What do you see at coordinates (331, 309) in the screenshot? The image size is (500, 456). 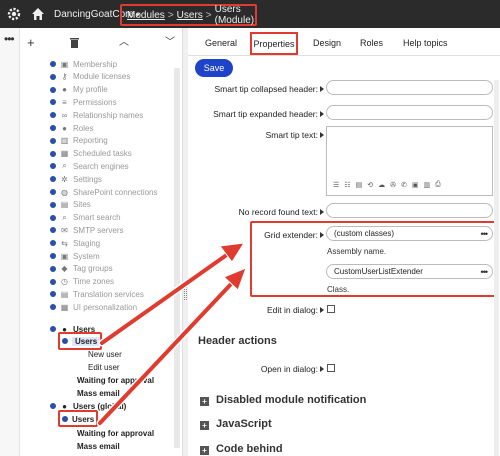 I see `edit-in-dialog-checkbox` at bounding box center [331, 309].